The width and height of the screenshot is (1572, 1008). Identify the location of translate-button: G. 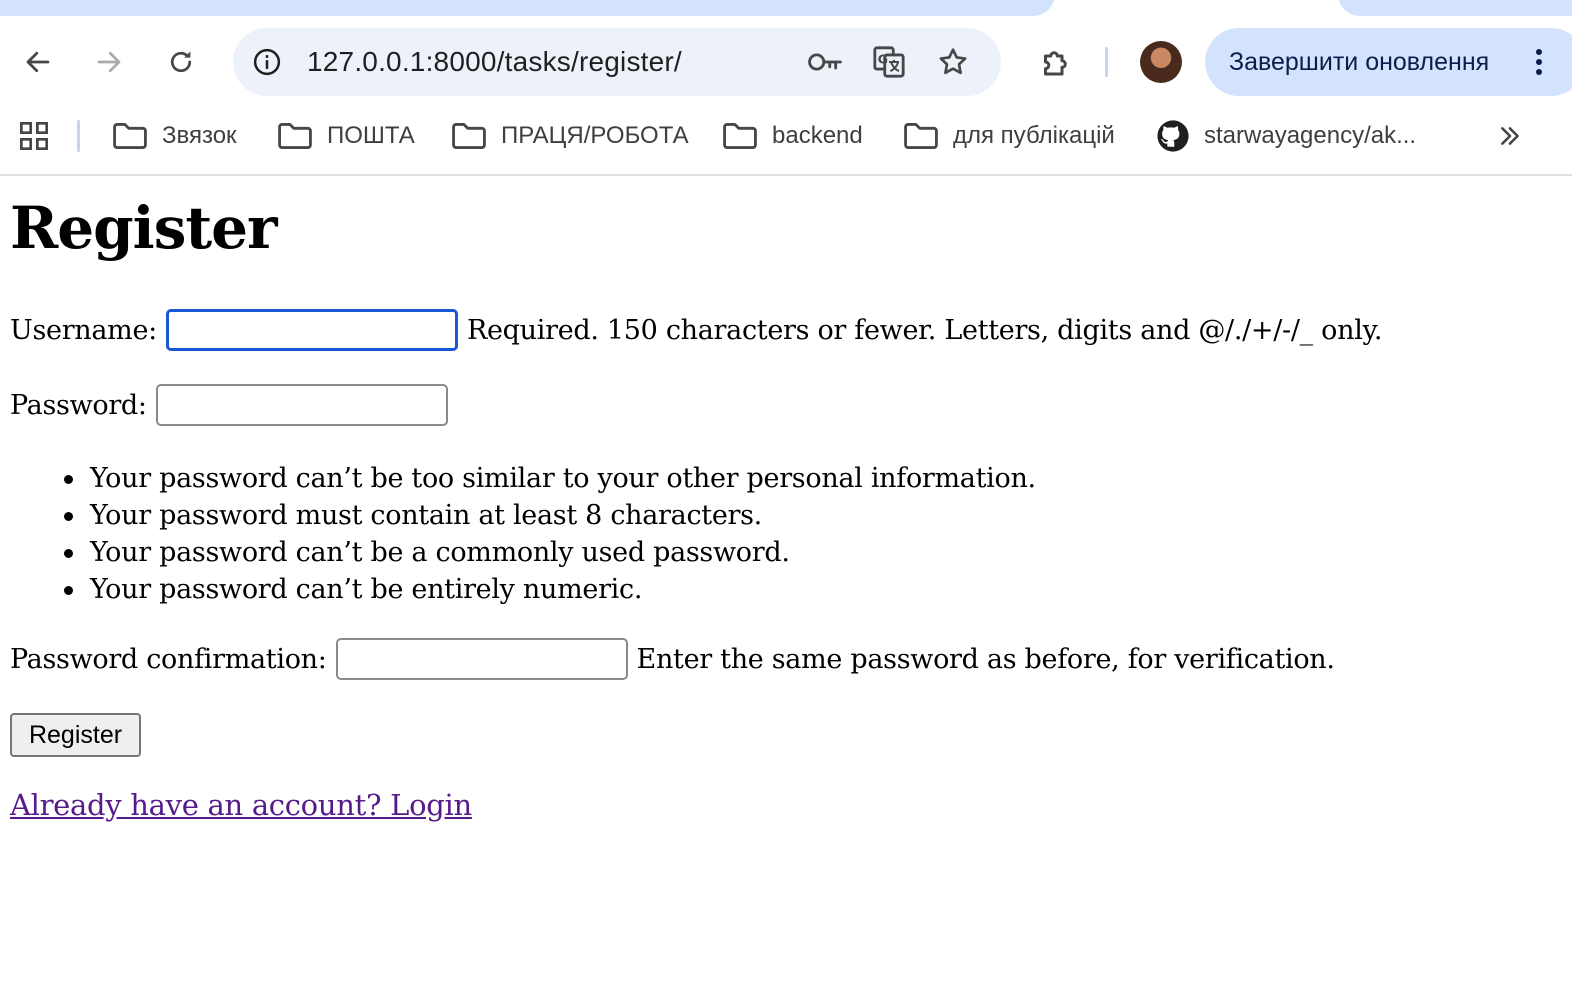
(889, 62).